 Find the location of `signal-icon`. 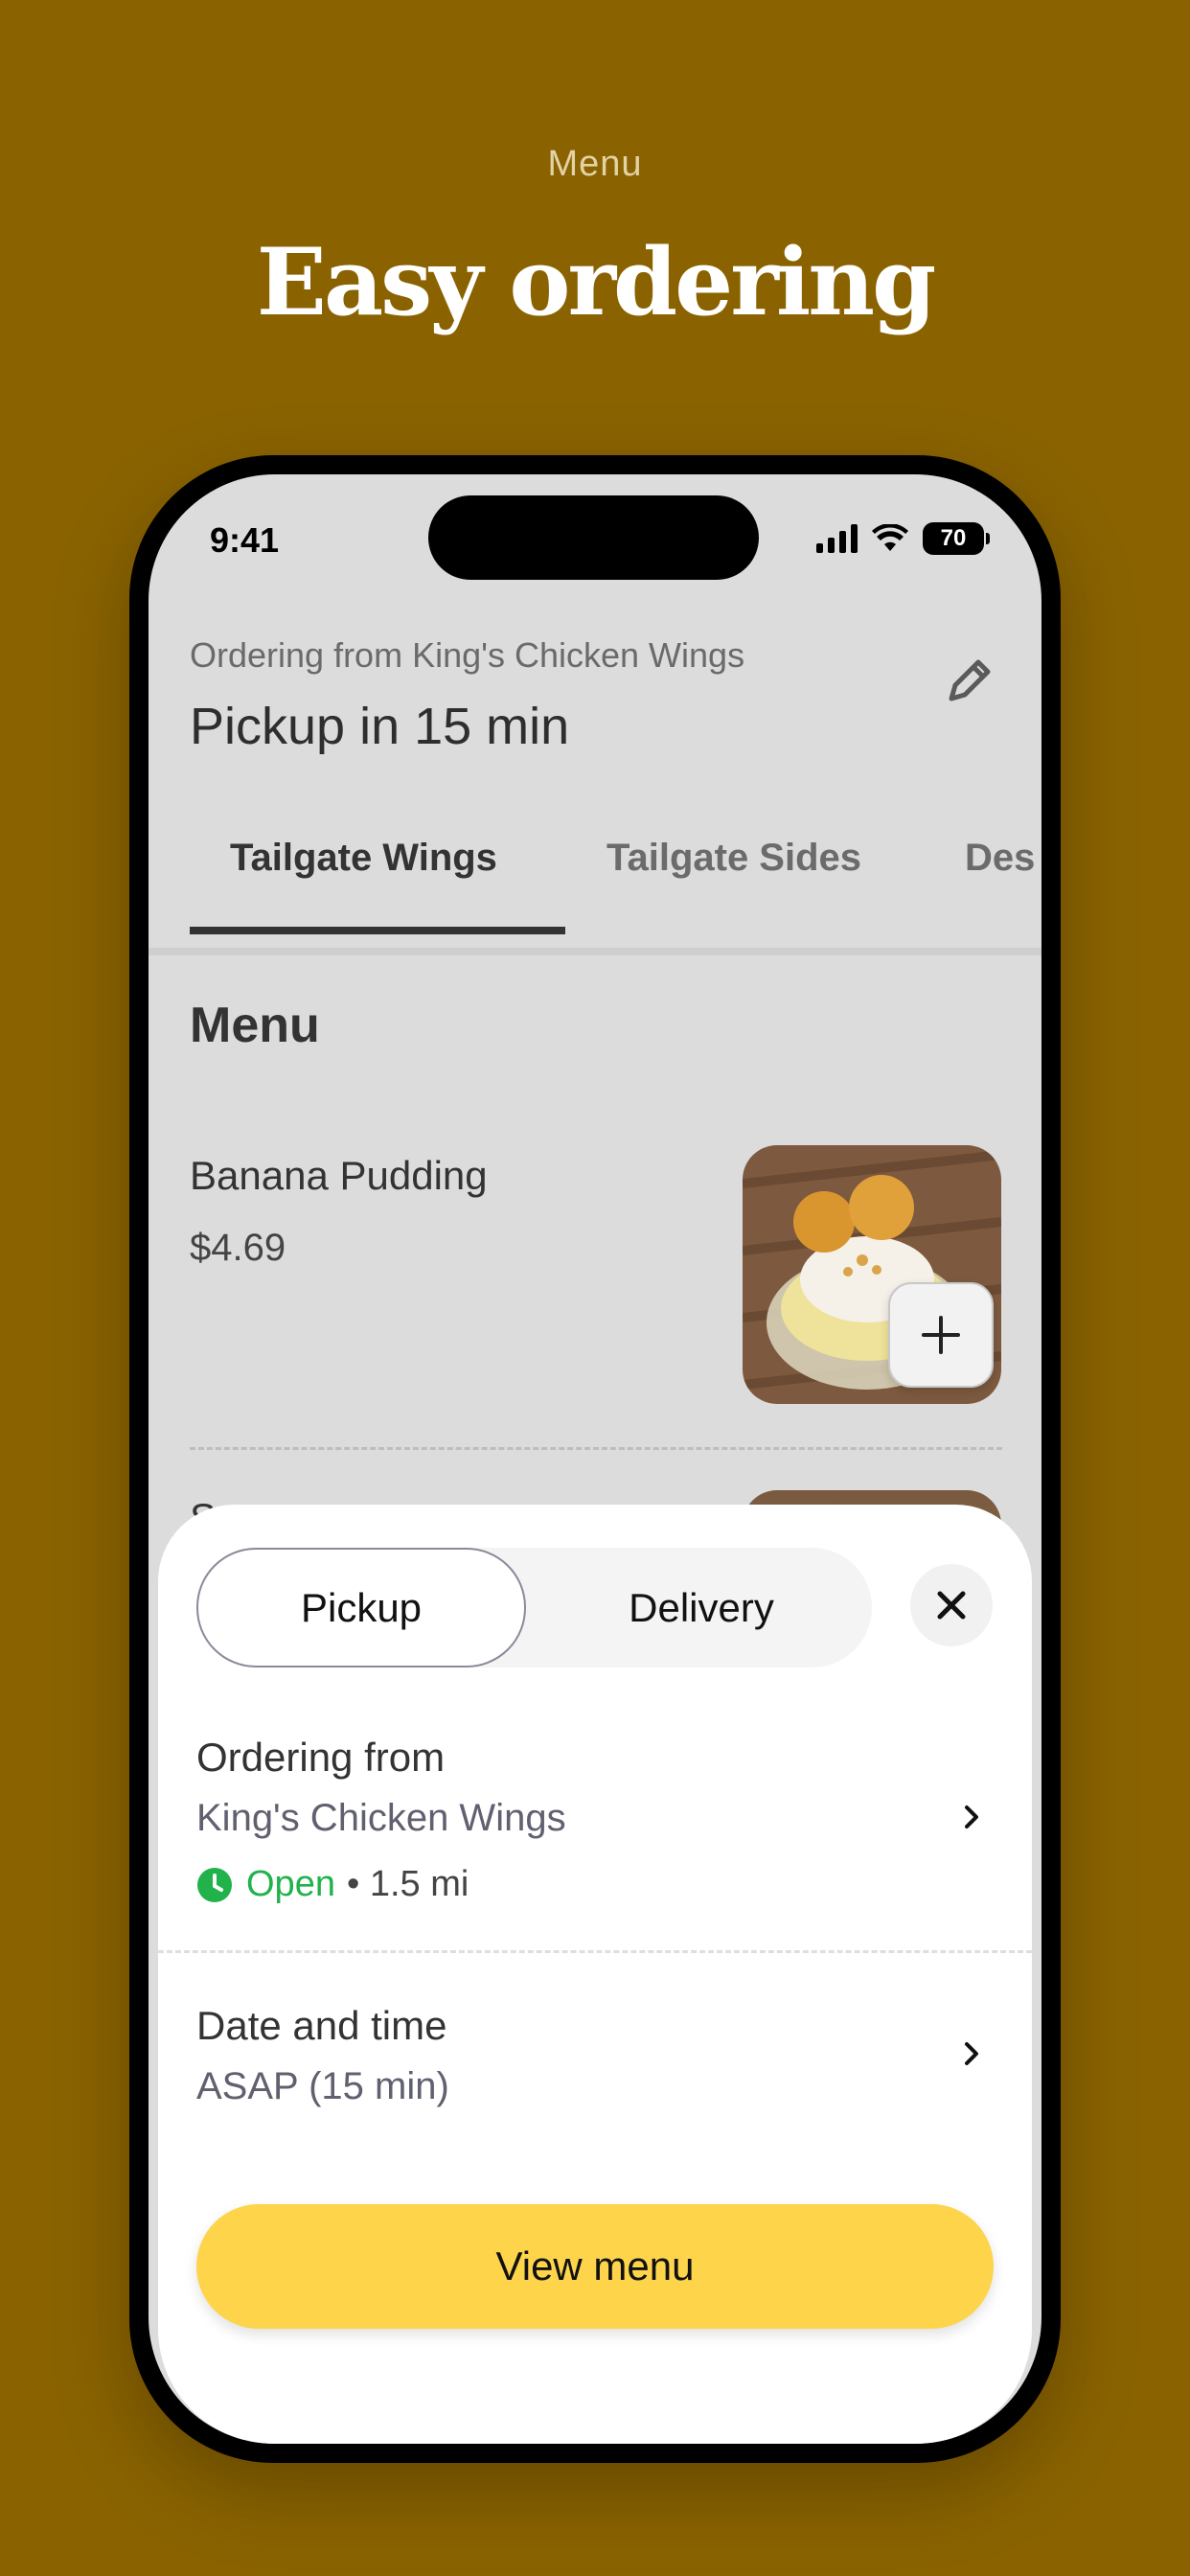

signal-icon is located at coordinates (837, 538).